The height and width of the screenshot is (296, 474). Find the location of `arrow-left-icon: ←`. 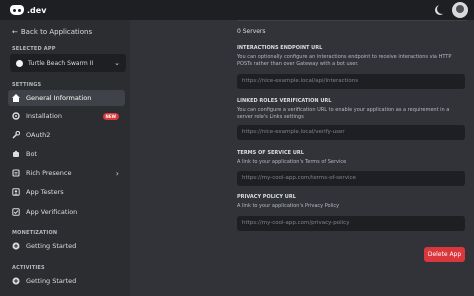

arrow-left-icon: ← is located at coordinates (15, 32).